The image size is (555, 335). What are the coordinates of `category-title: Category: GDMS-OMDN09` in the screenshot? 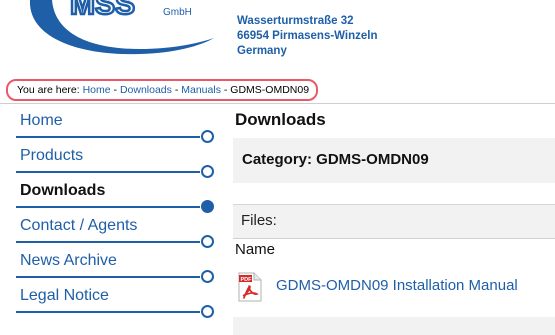 It's located at (335, 159).